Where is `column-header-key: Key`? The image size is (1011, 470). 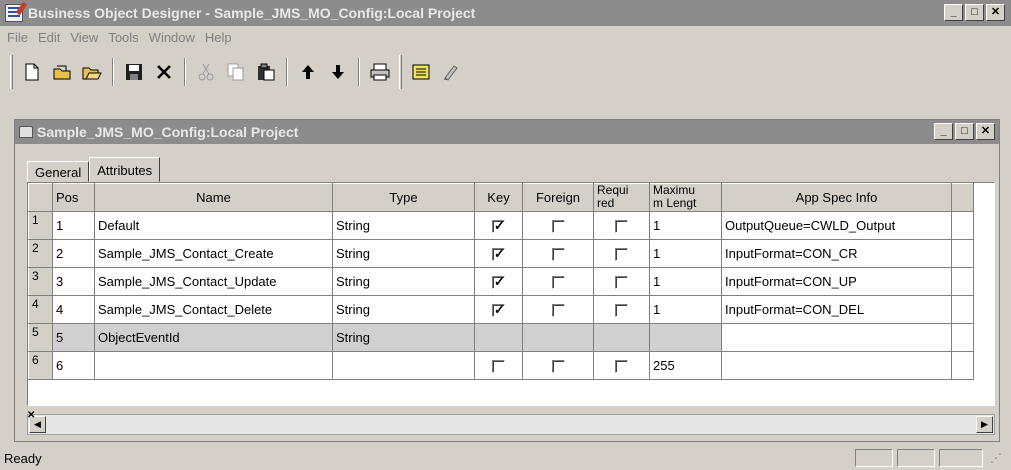 column-header-key: Key is located at coordinates (498, 197).